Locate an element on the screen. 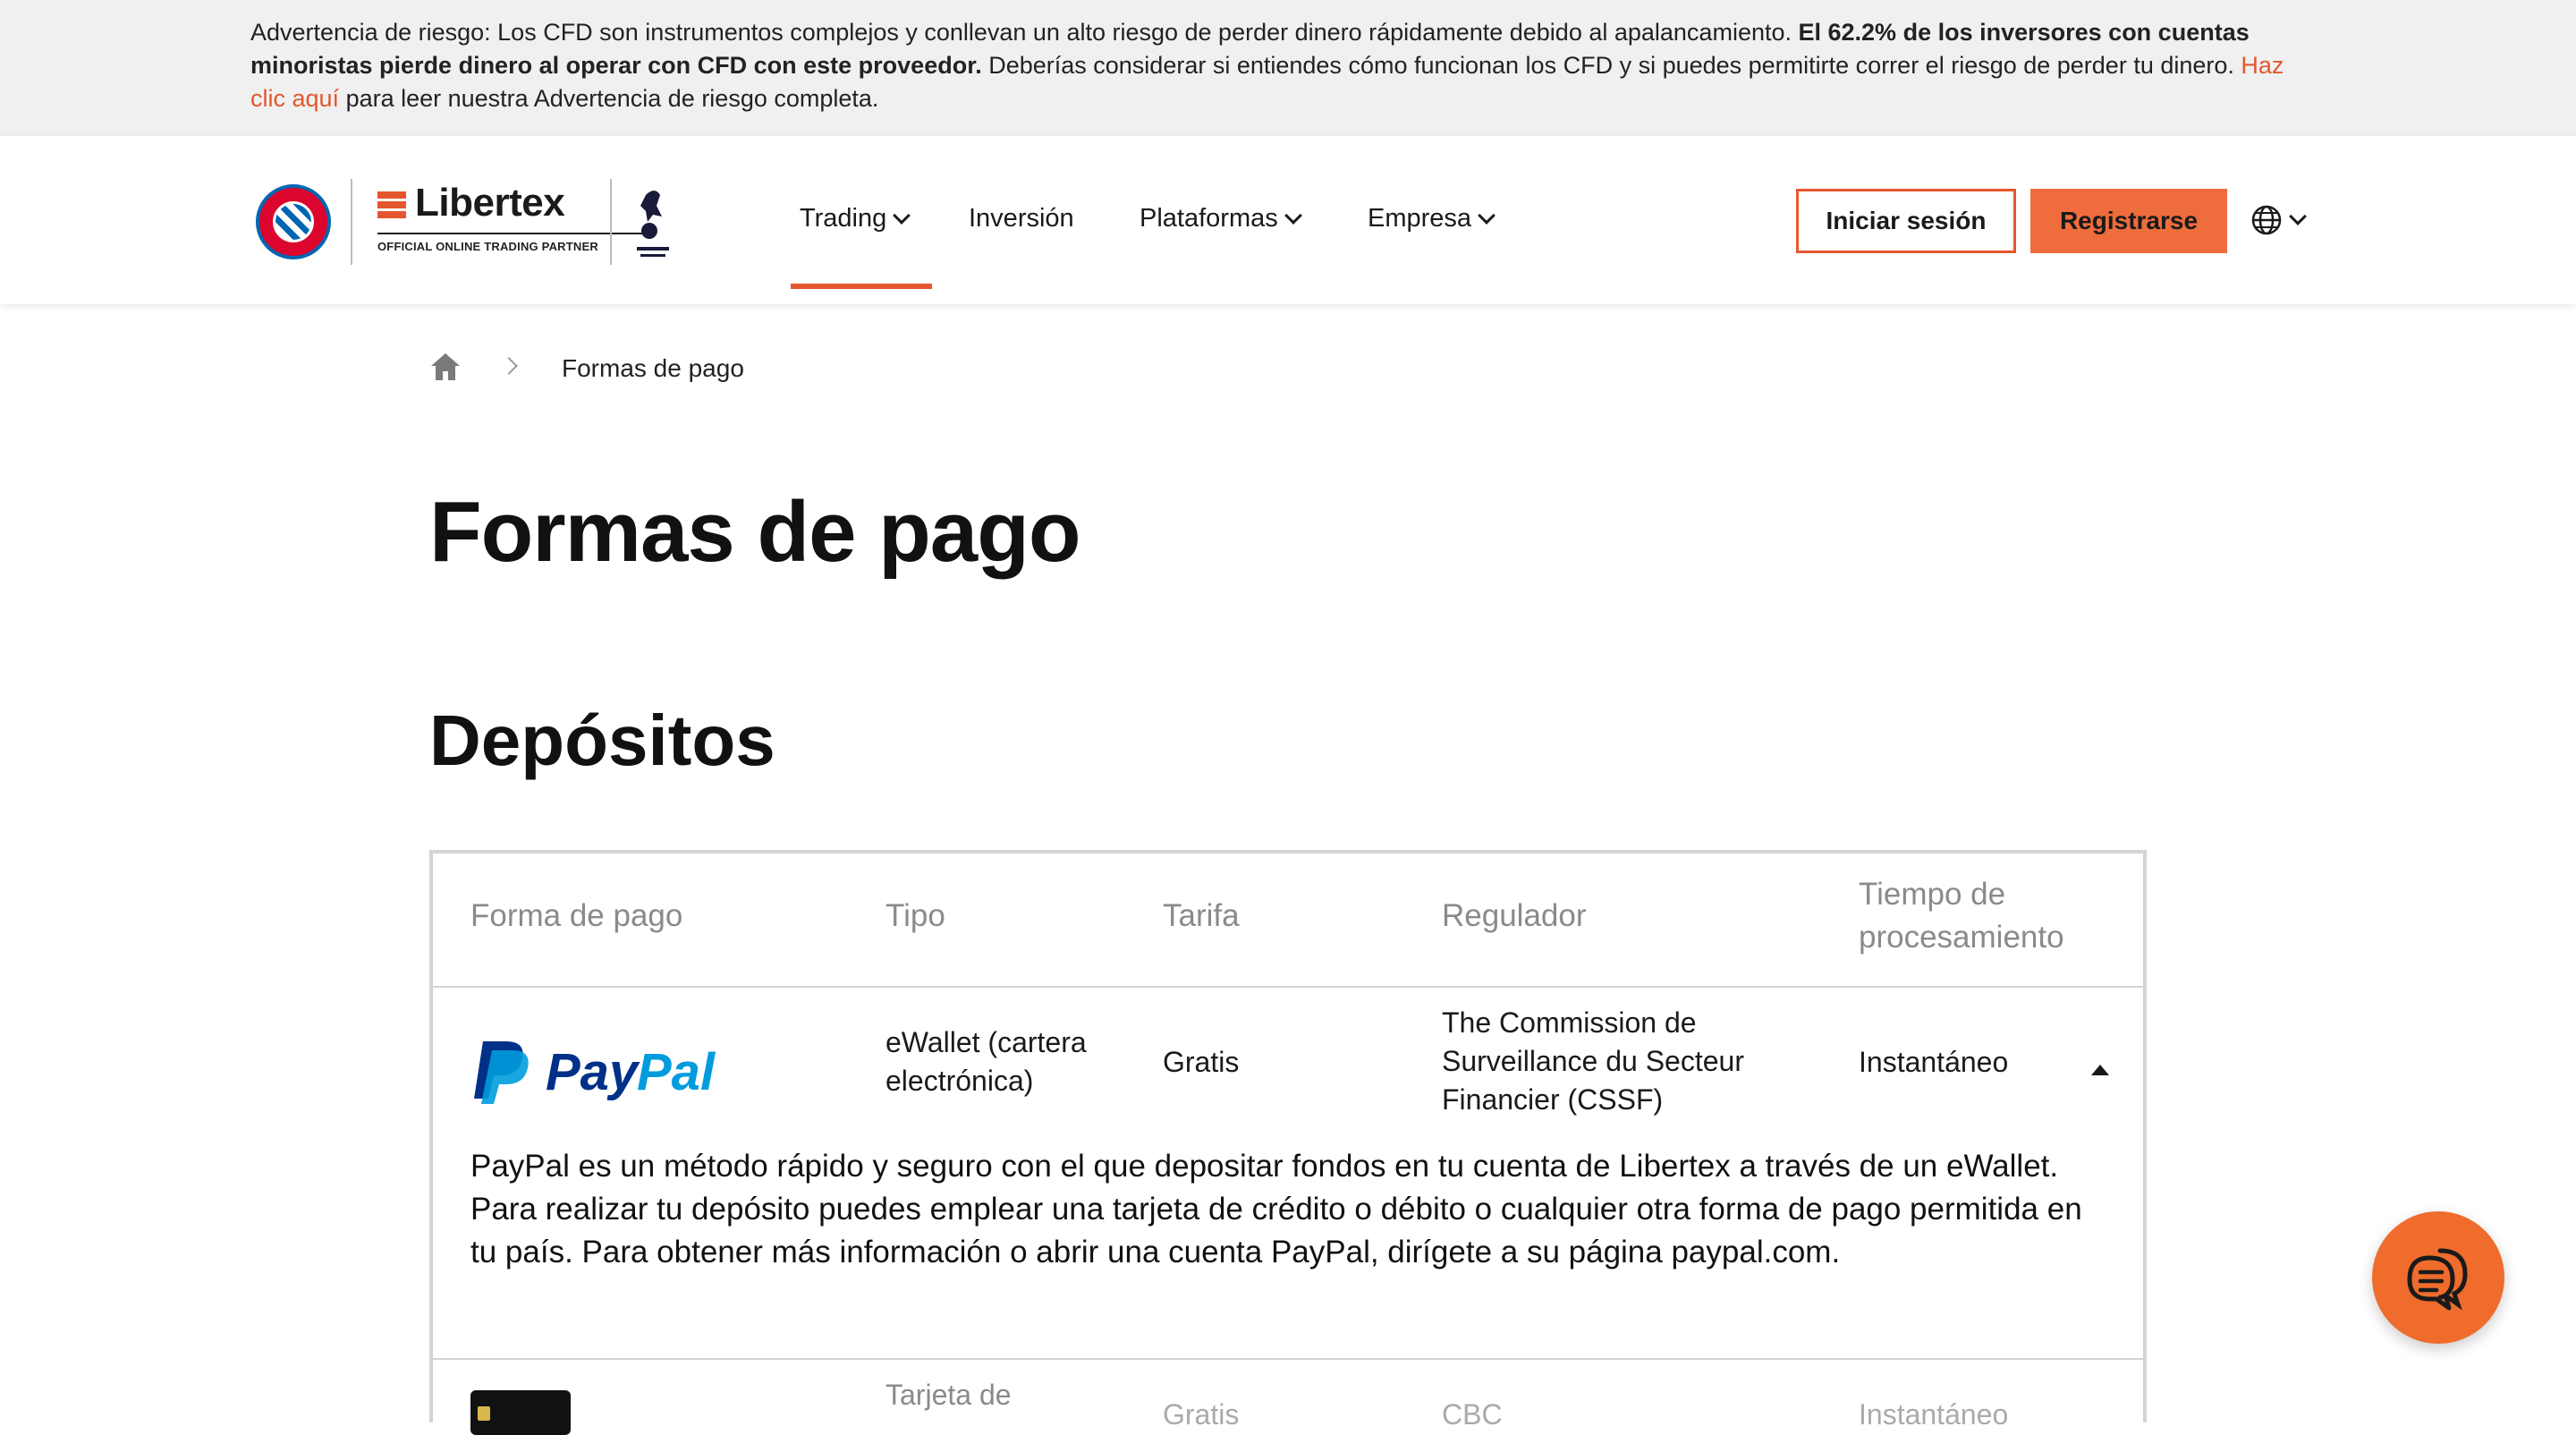  tottenham-logo is located at coordinates (653, 224).